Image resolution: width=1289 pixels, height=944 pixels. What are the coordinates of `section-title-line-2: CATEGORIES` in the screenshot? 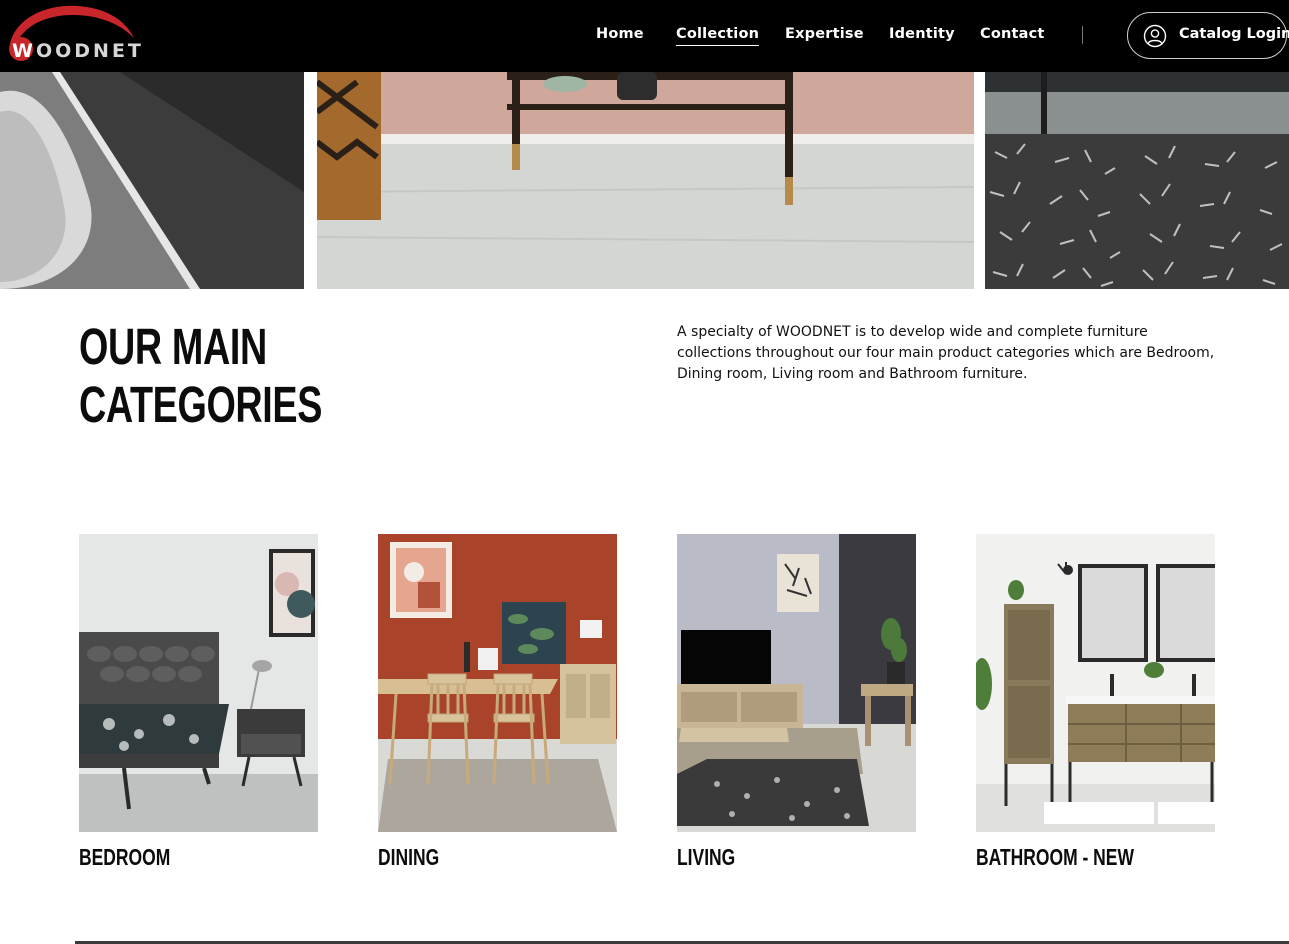 It's located at (201, 404).